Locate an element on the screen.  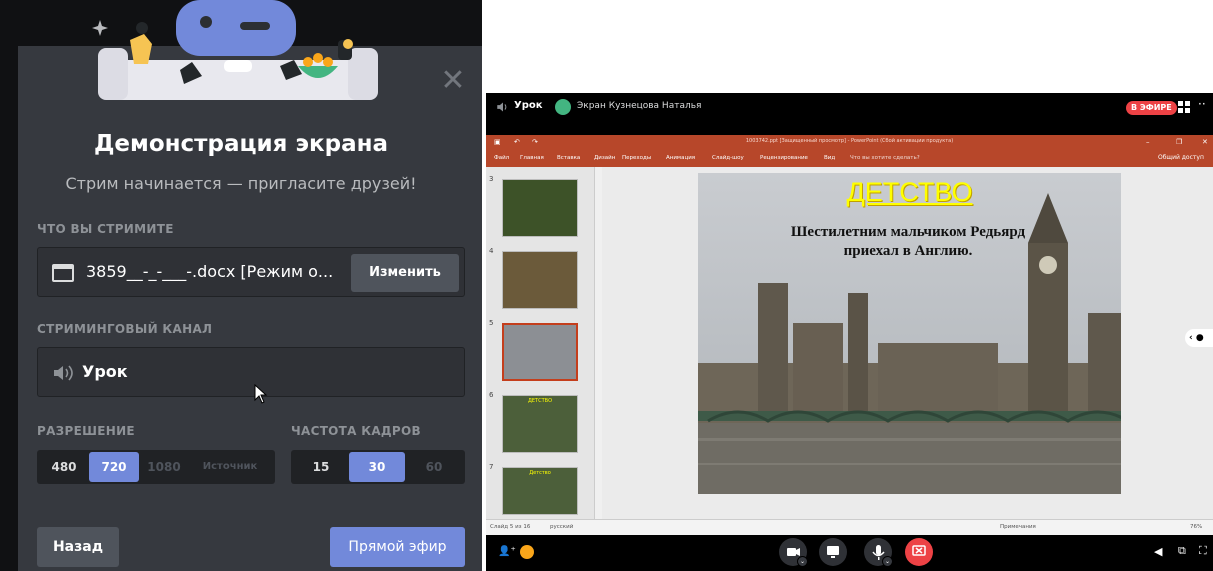
resolution-selector: 480 720 1080 Источник is located at coordinates (156, 467).